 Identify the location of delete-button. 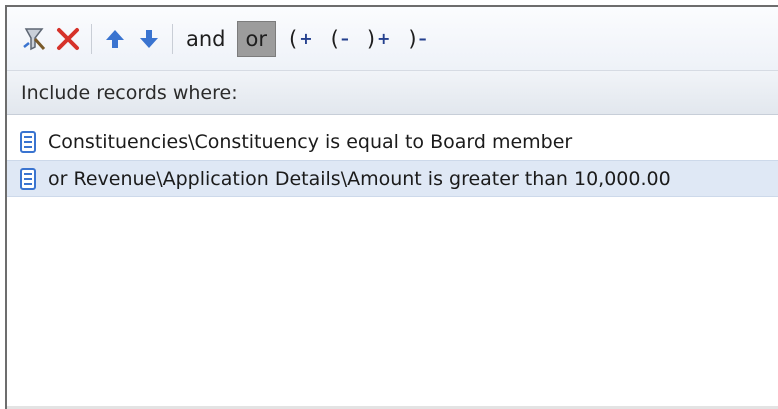
(68, 39).